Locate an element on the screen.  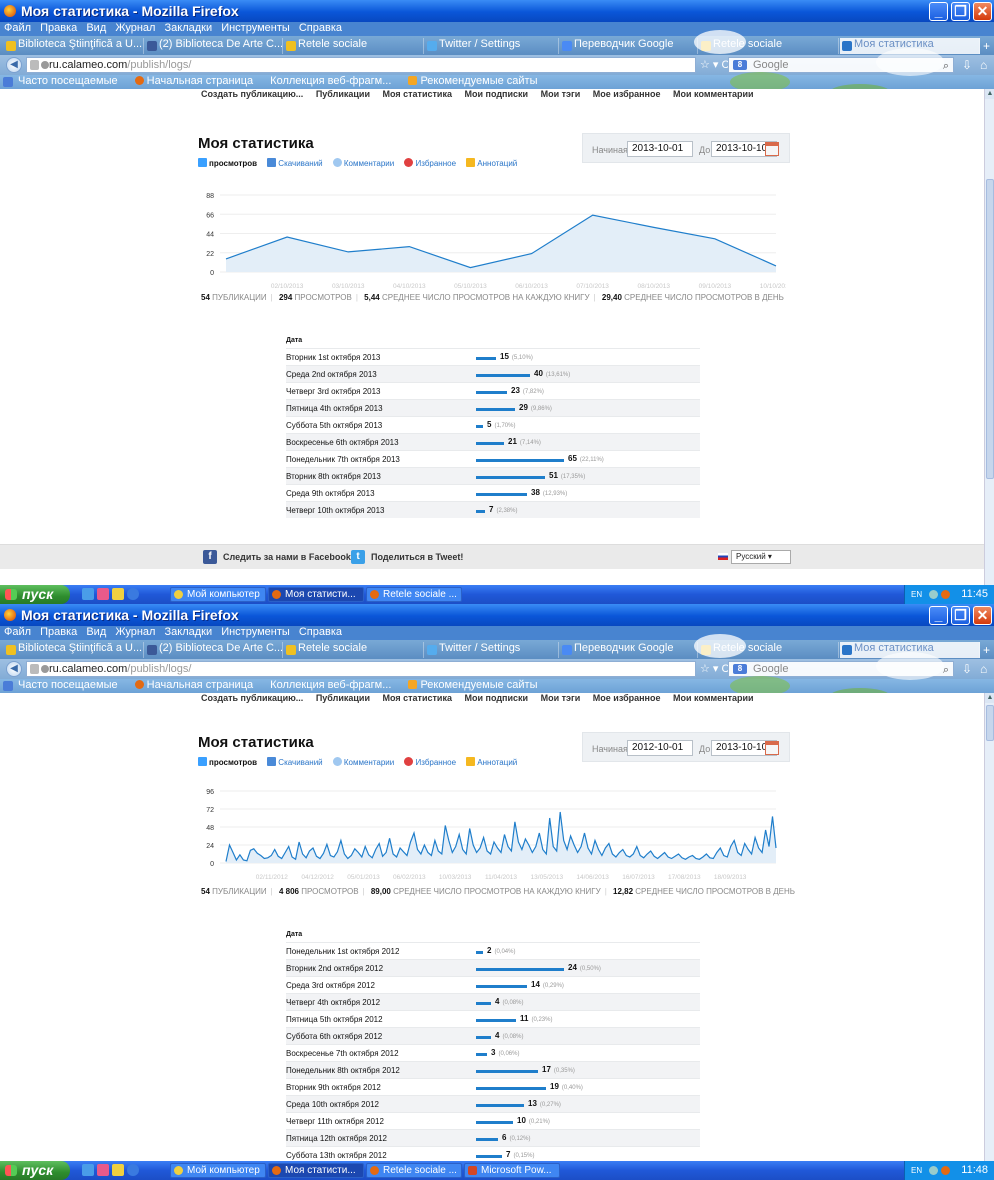
menu-bookmarks: Закладки is located at coordinates (189, 632).